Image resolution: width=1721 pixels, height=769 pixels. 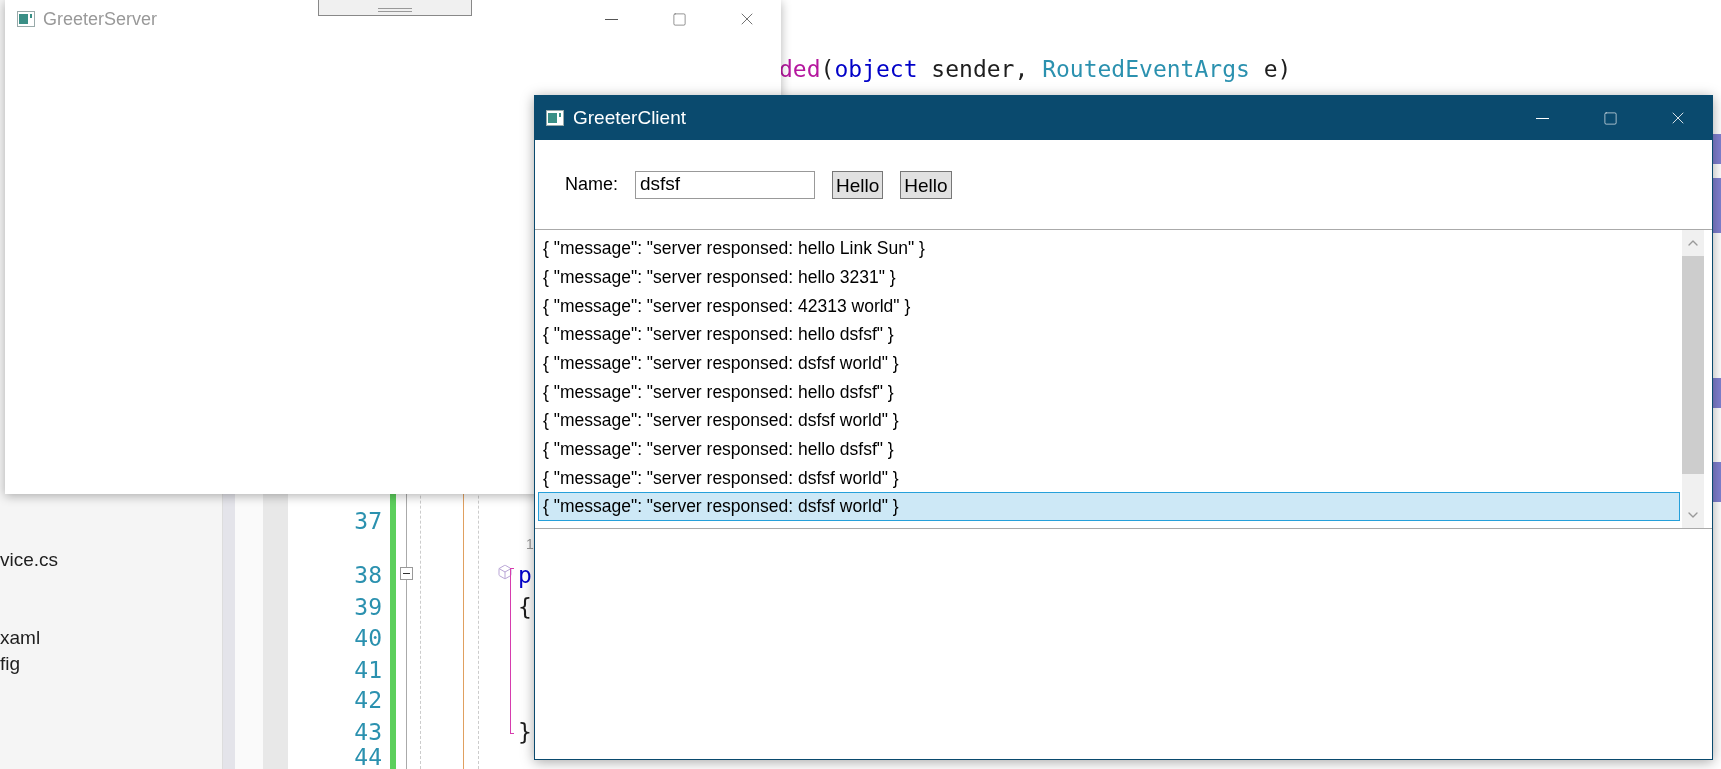 What do you see at coordinates (406, 573) in the screenshot?
I see `collapse-icon` at bounding box center [406, 573].